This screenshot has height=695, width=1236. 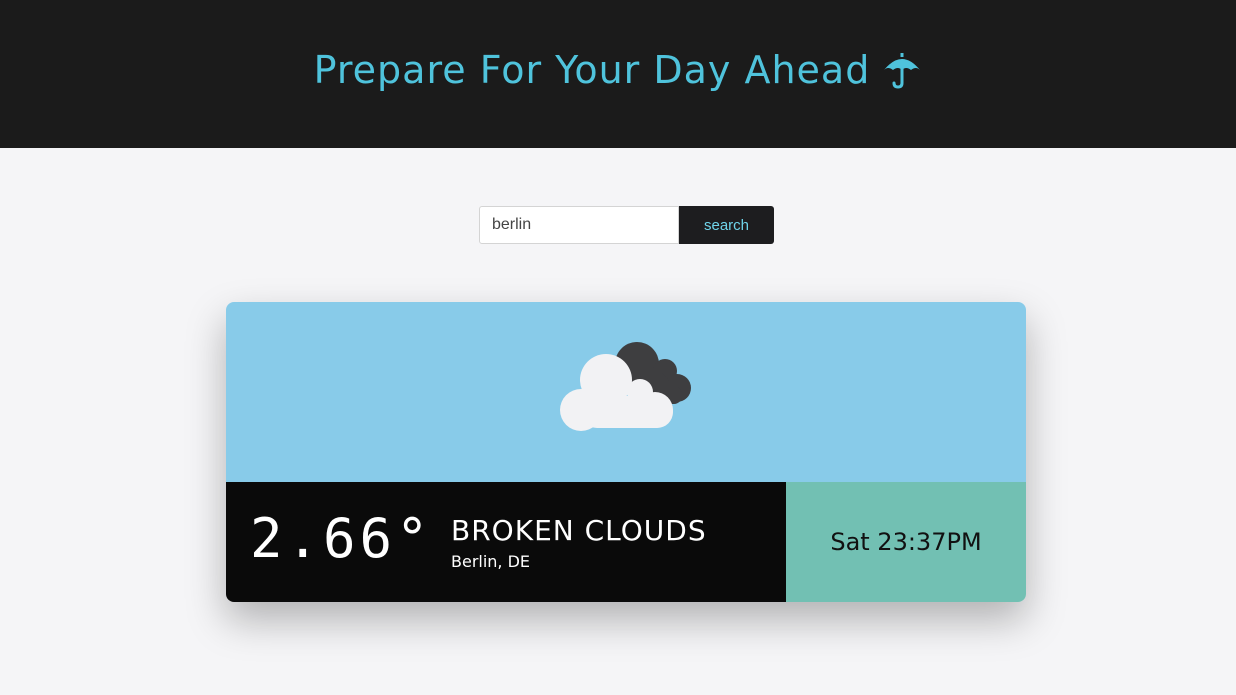 What do you see at coordinates (592, 70) in the screenshot?
I see `page-title-text: Prepare For Your Day Ahead` at bounding box center [592, 70].